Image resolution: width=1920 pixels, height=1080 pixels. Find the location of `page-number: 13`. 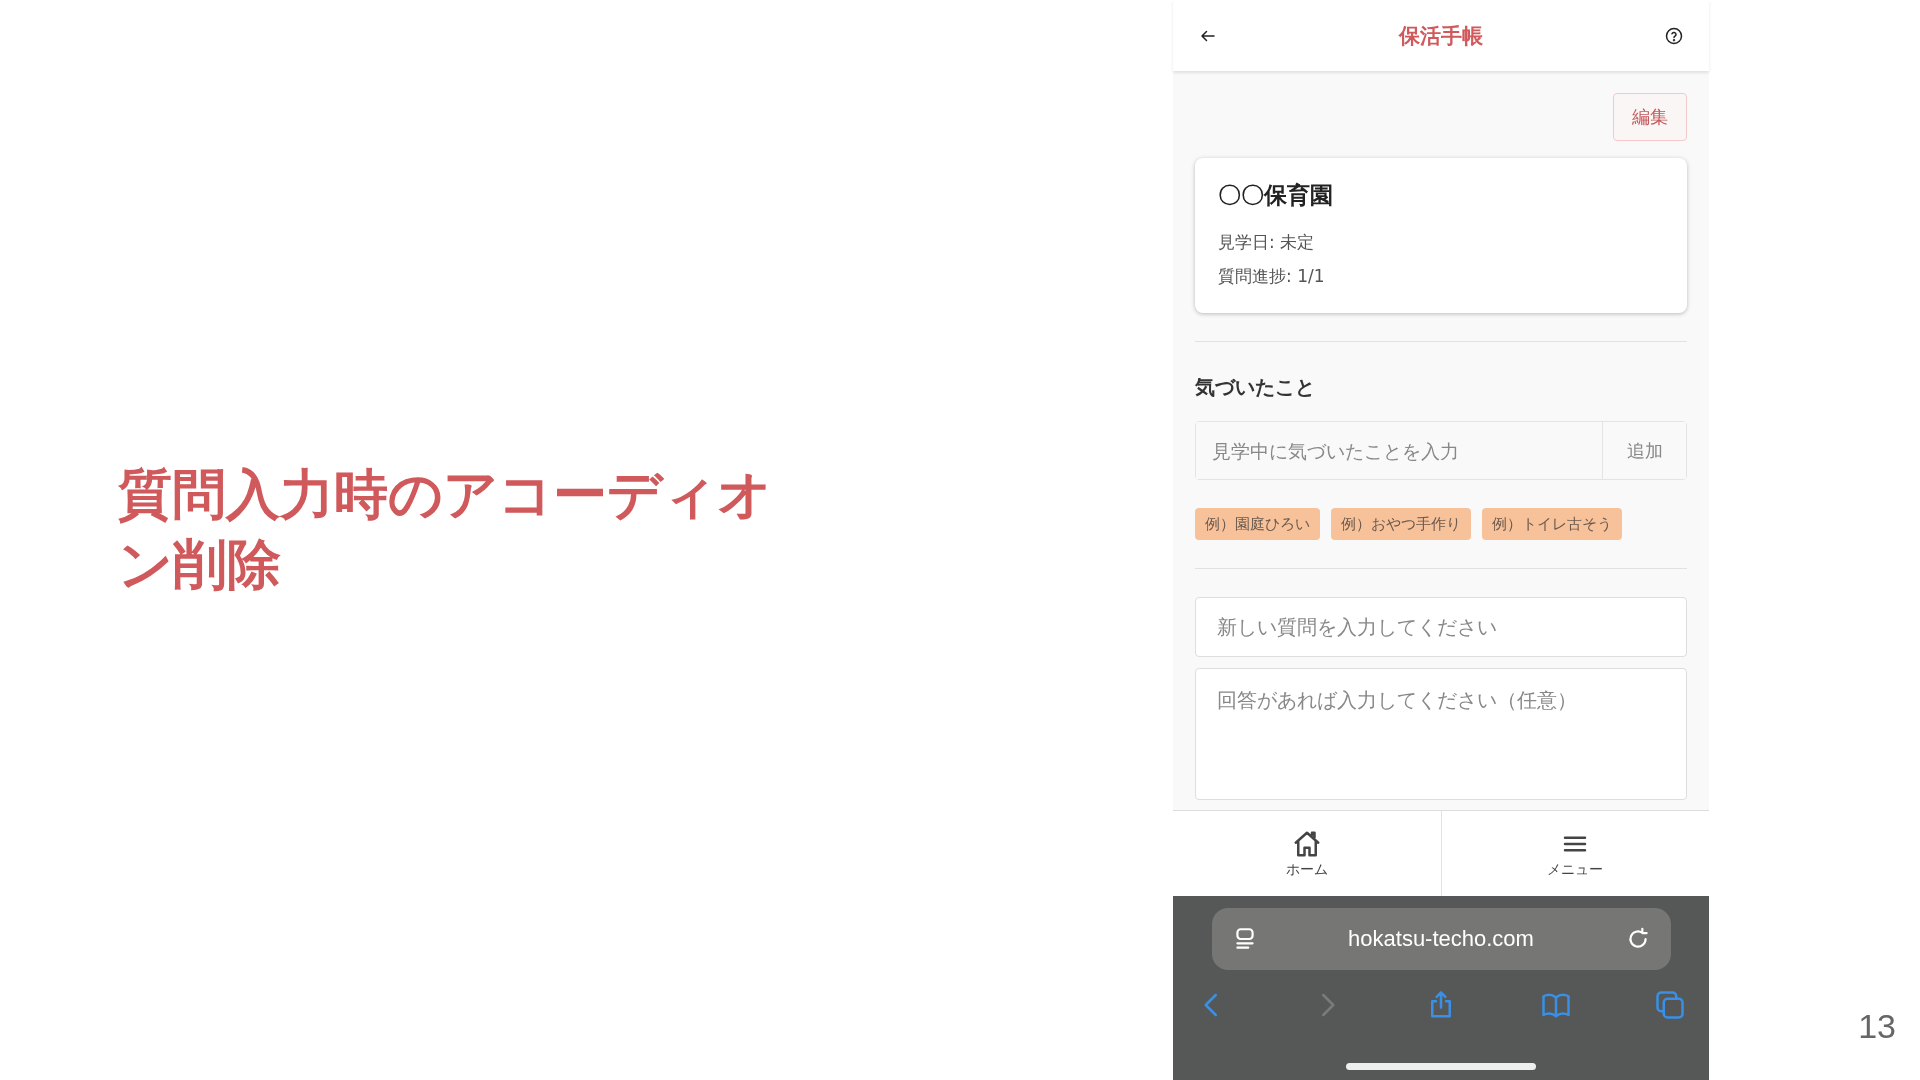

page-number: 13 is located at coordinates (1877, 1026).